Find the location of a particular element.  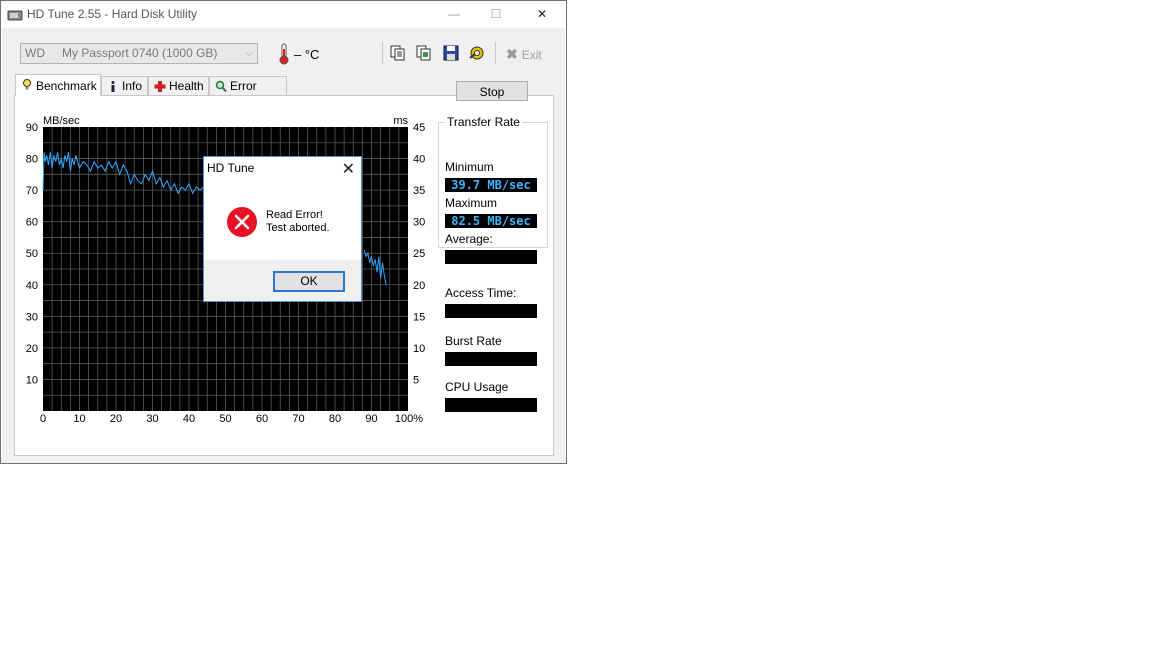

maximum-label: Maximum is located at coordinates (471, 203).